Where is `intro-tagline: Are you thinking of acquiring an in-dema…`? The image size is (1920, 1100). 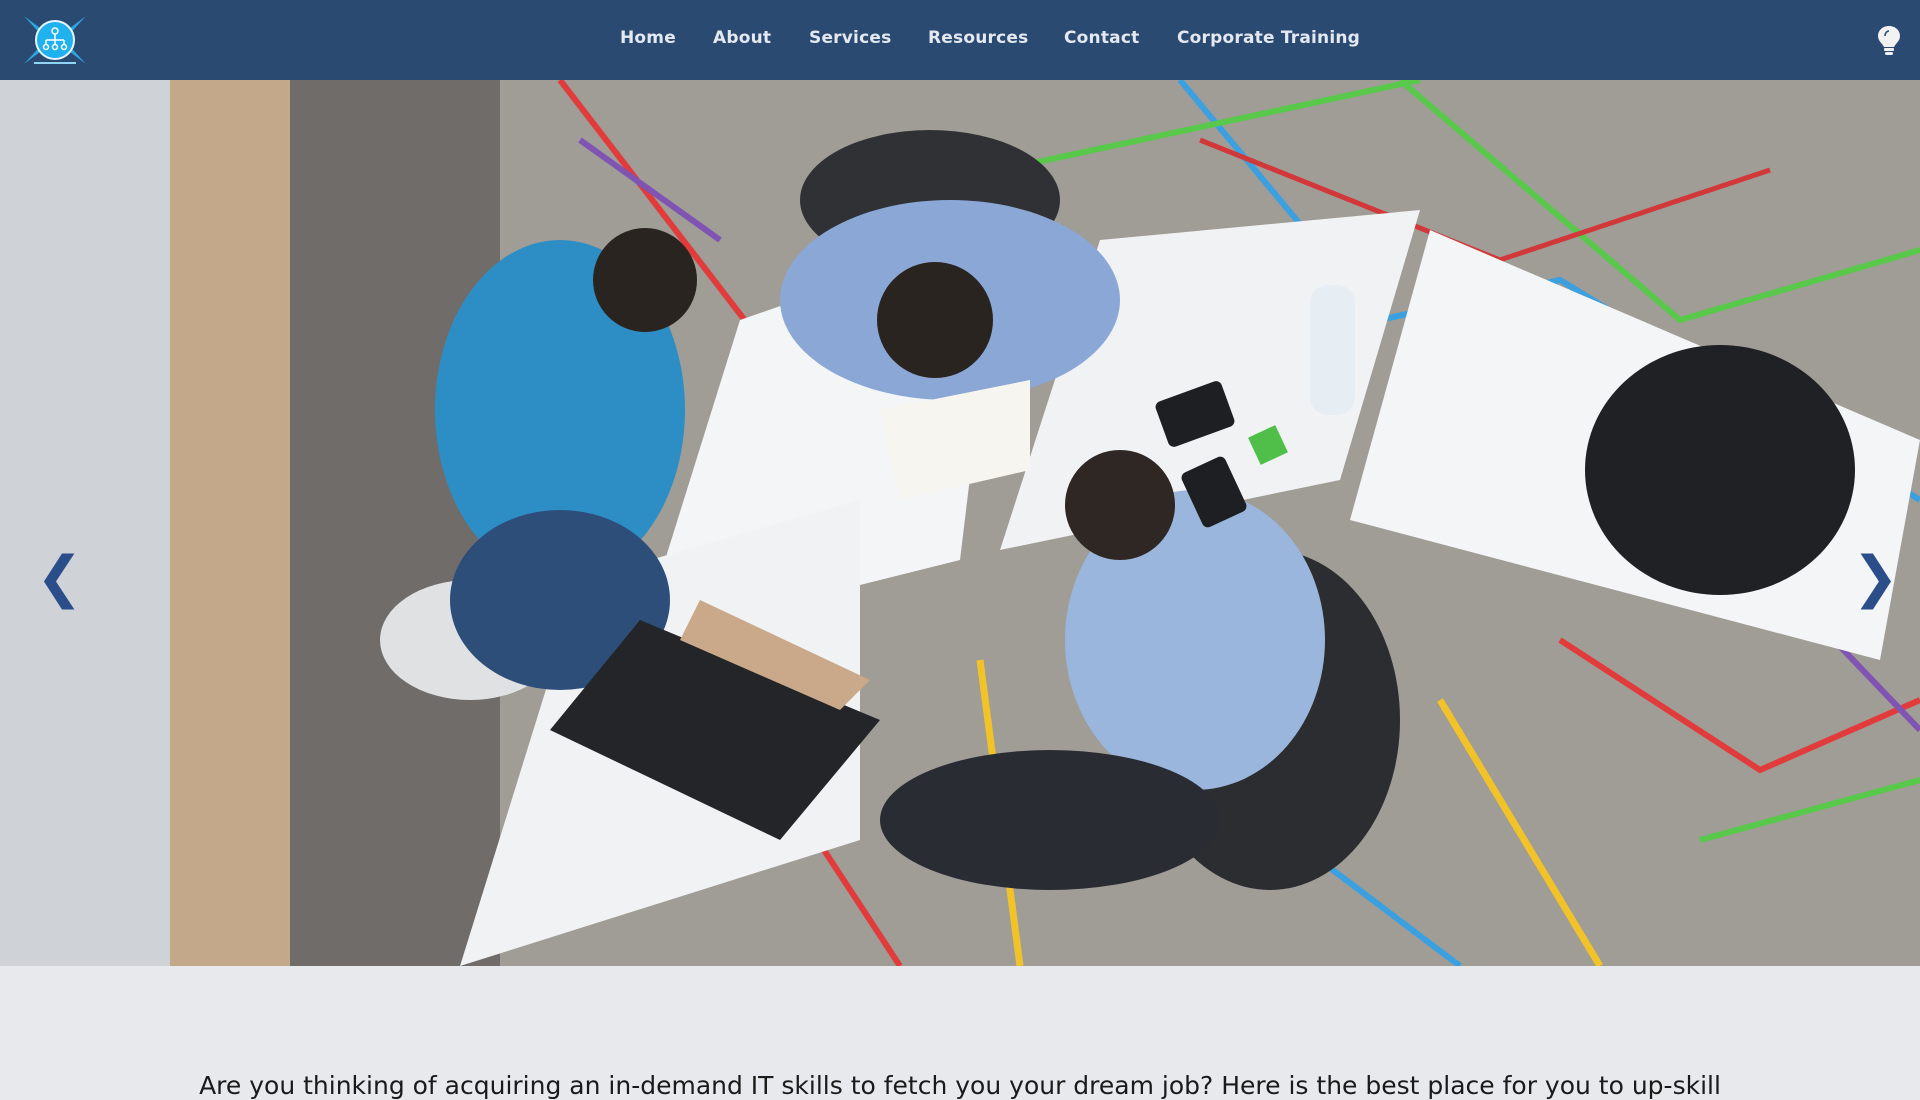 intro-tagline: Are you thinking of acquiring an in-dema… is located at coordinates (960, 1085).